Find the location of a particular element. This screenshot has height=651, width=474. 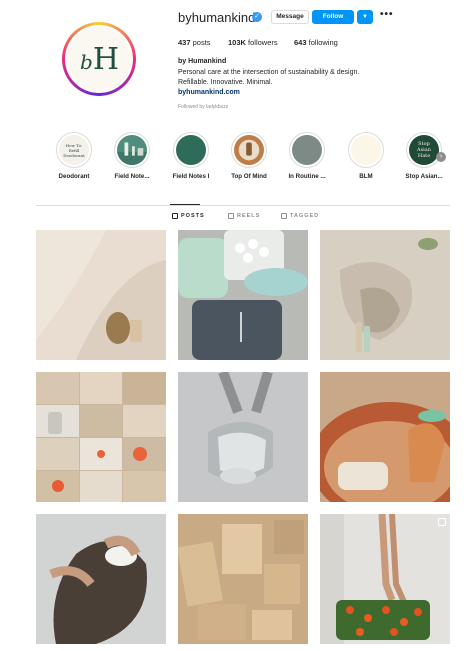

highlight-cover-text: Stop Asian Hate is located at coordinates (424, 150).